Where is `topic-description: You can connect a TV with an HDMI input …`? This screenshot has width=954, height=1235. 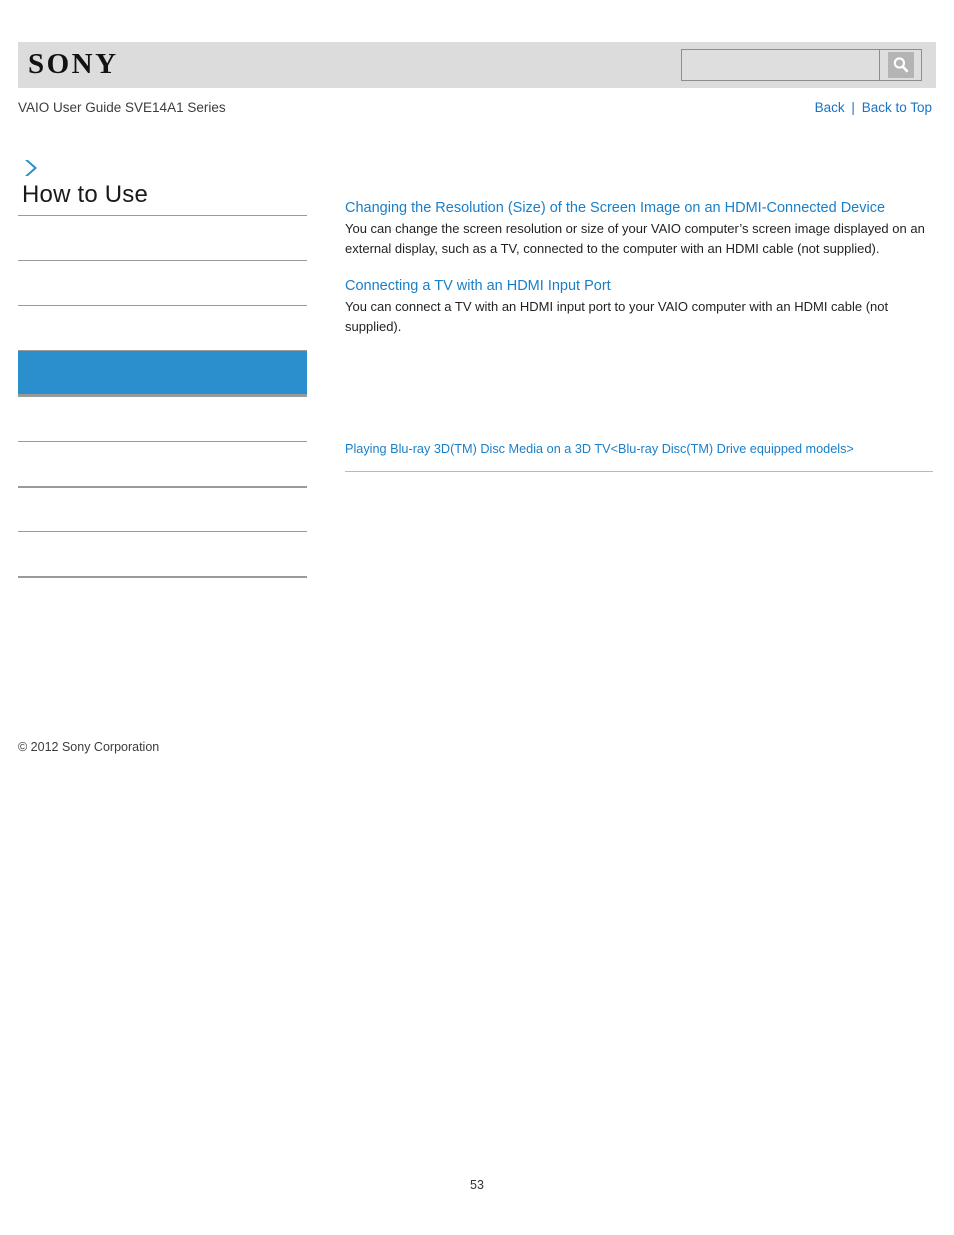
topic-description: You can connect a TV with an HDMI input … is located at coordinates (617, 316).